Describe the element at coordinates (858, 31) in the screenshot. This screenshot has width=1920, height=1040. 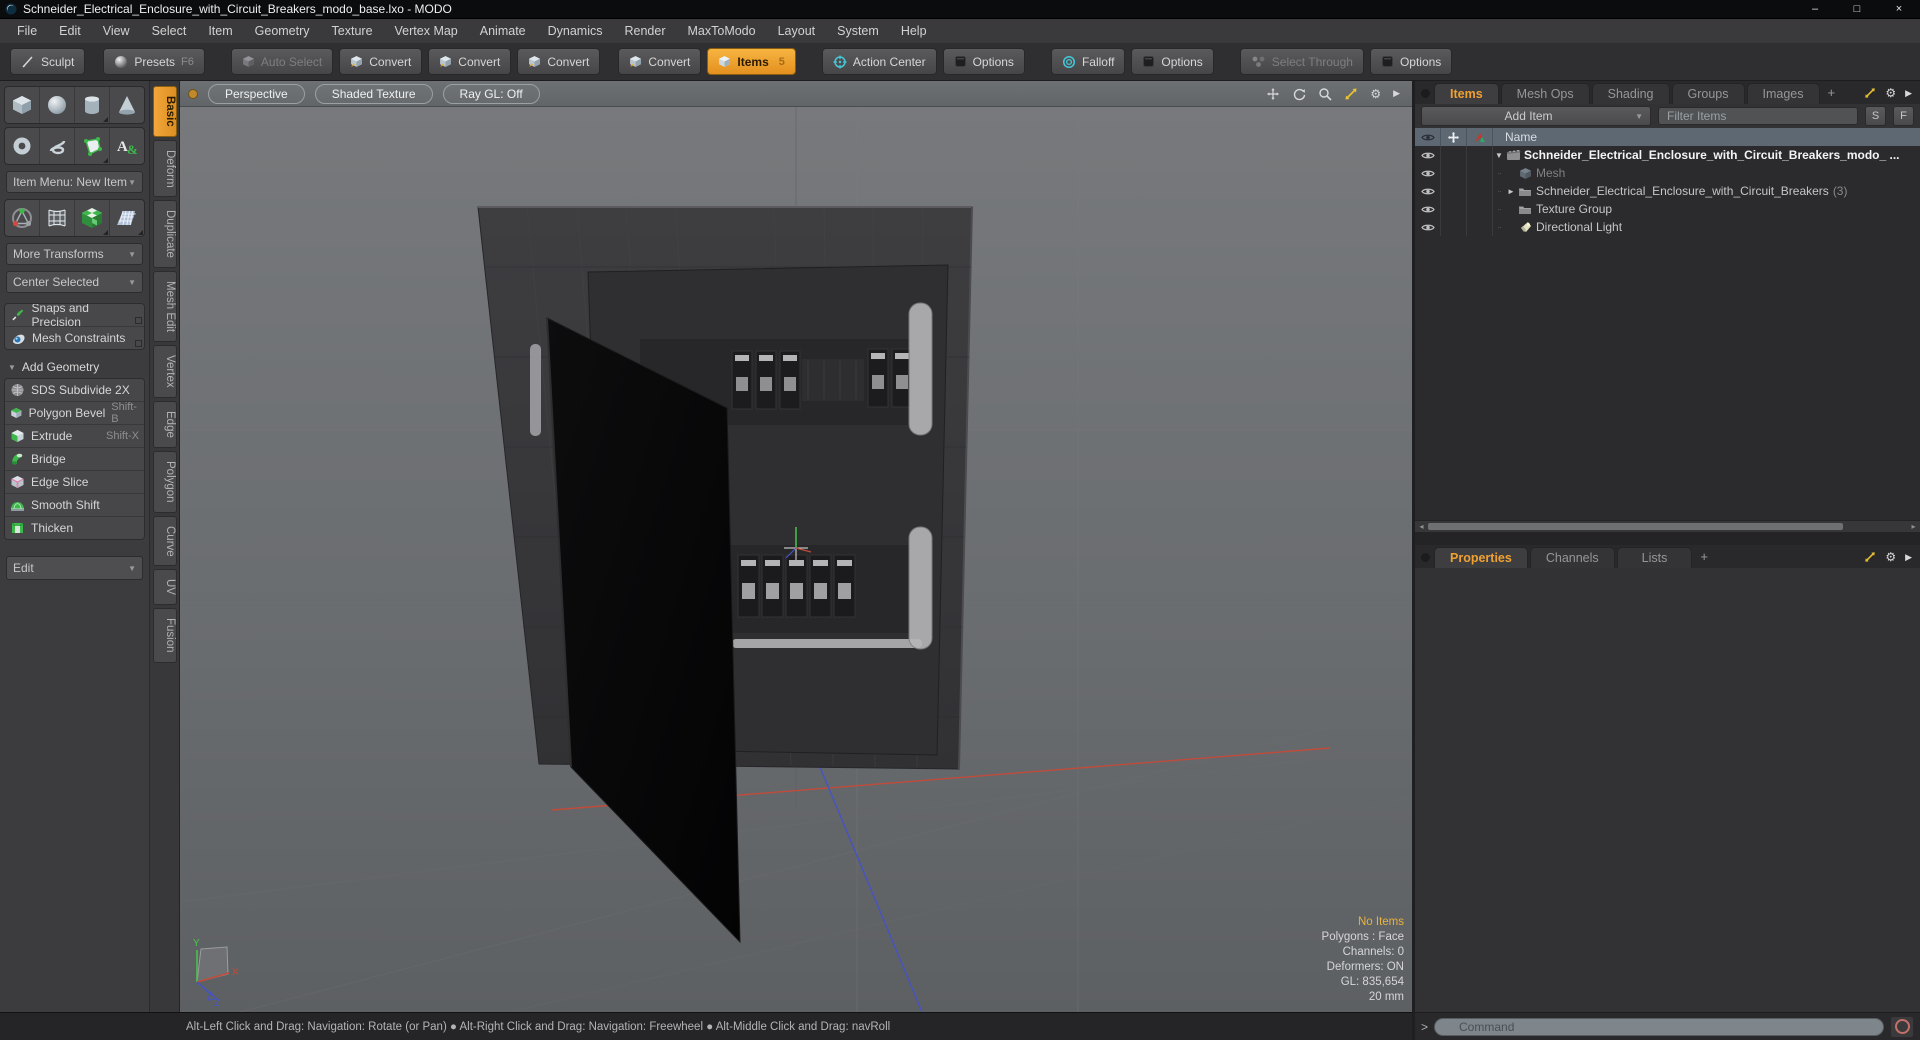
I see `menu-system: System` at that location.